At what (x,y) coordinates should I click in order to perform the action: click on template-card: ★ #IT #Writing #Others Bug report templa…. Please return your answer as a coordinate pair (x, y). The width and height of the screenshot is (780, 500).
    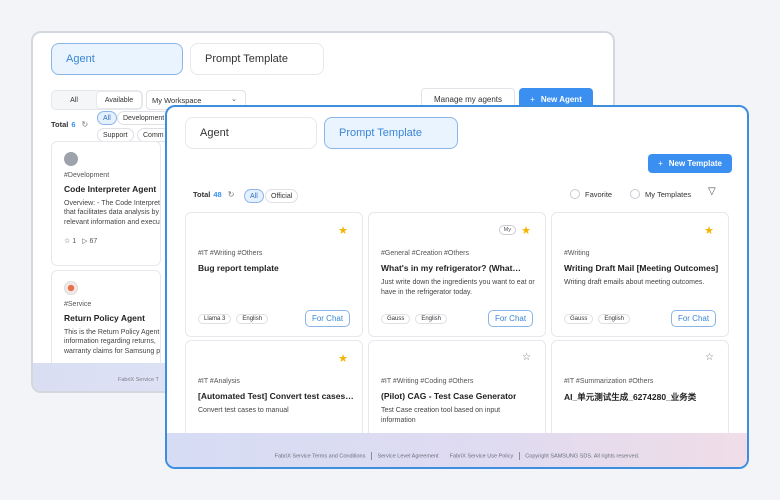
    Looking at the image, I should click on (274, 274).